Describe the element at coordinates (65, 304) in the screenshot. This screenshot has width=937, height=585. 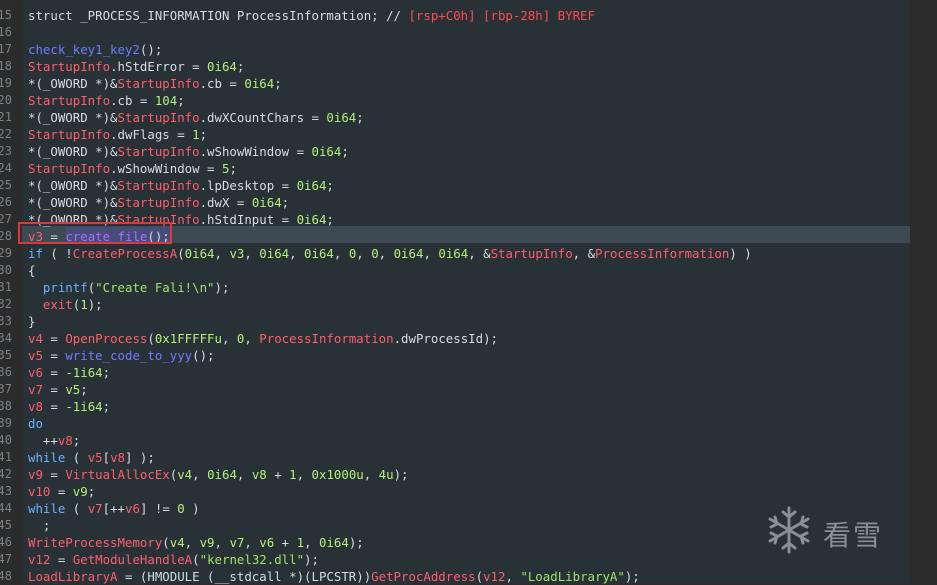
I see `code-line: exit(1);` at that location.